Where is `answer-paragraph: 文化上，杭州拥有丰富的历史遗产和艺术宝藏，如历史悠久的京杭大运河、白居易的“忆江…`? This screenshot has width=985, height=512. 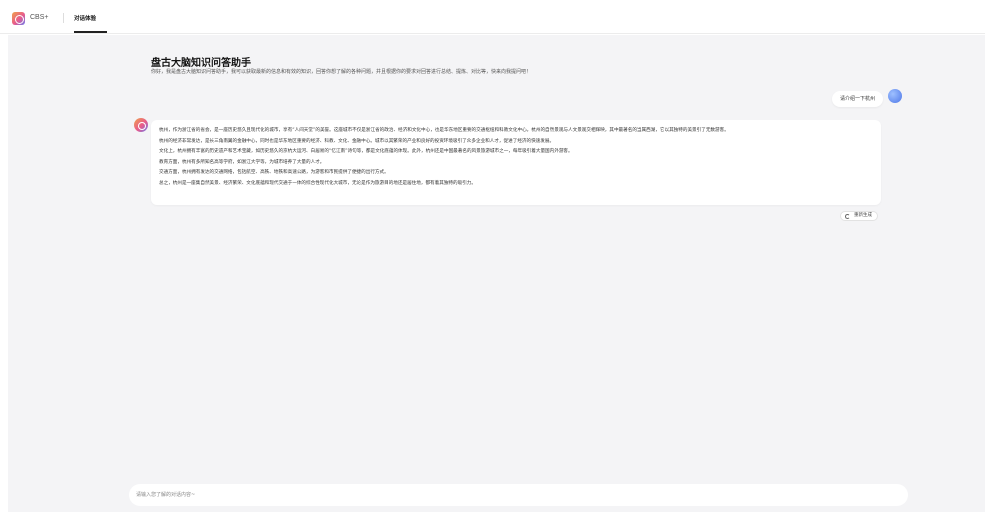
answer-paragraph: 文化上，杭州拥有丰富的历史遗产和艺术宝藏，如历史悠久的京杭大运河、白居易的“忆江… is located at coordinates (366, 151).